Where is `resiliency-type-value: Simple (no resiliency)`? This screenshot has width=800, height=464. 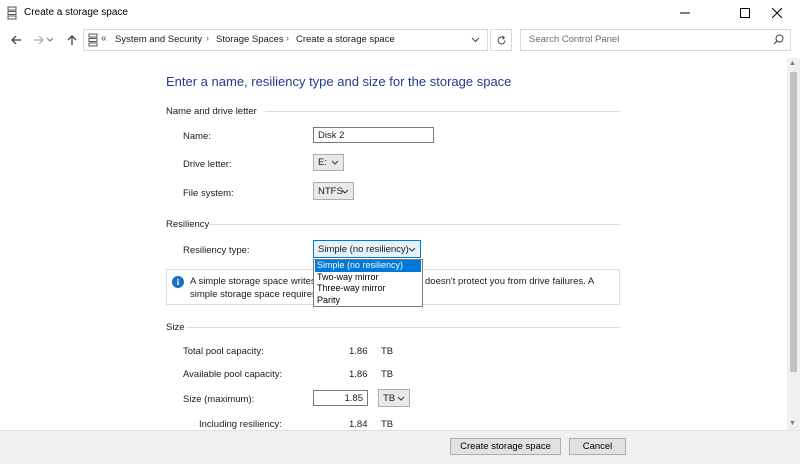 resiliency-type-value: Simple (no resiliency) is located at coordinates (363, 249).